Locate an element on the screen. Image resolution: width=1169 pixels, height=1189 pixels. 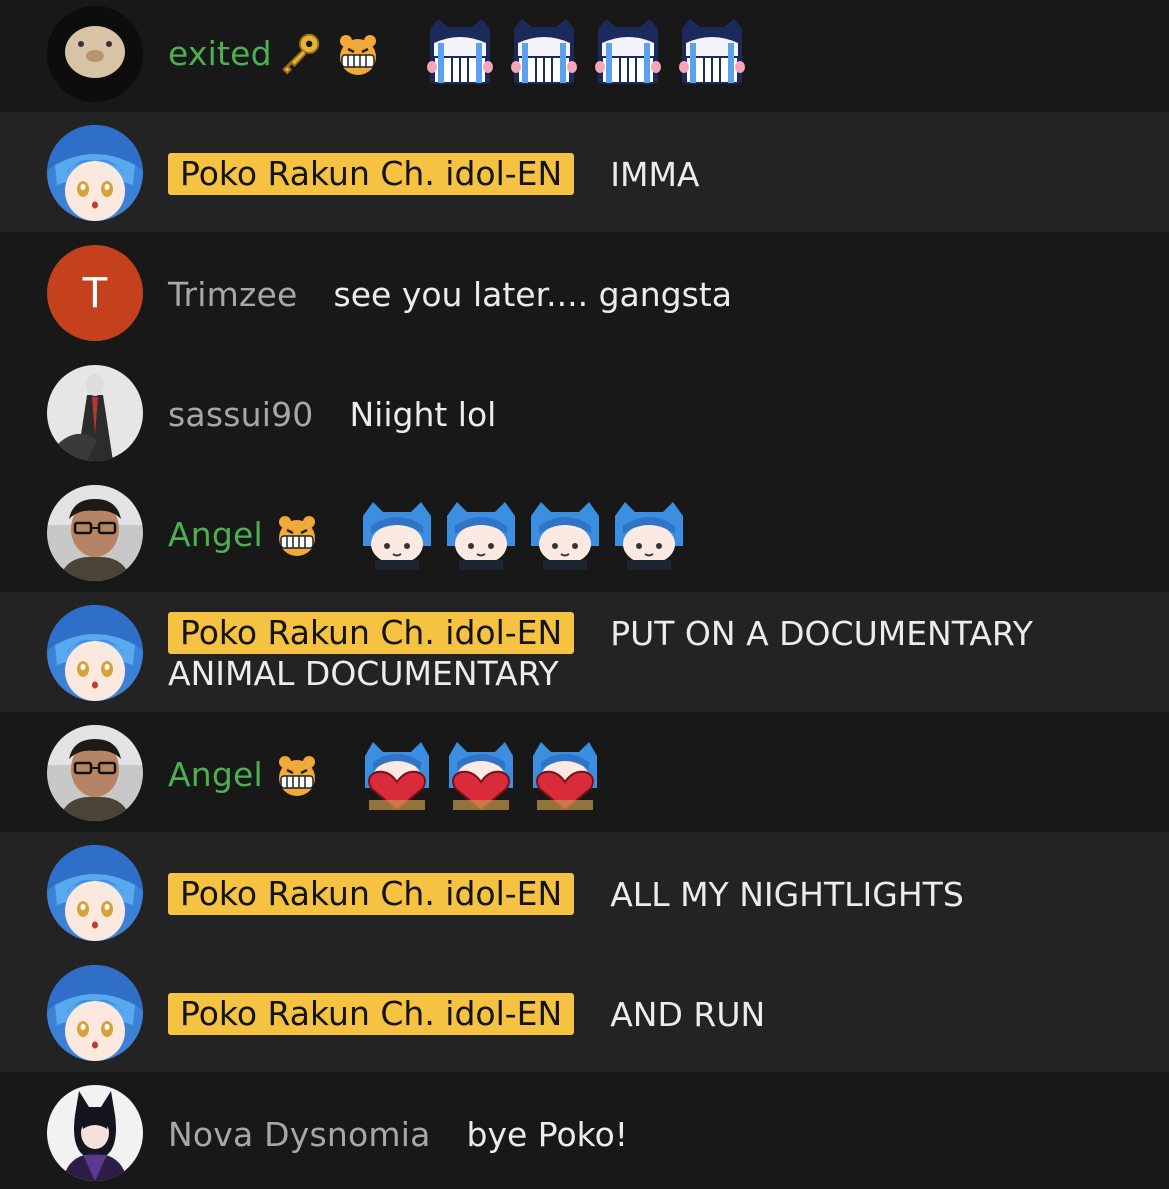
chat-message: exited is located at coordinates (584, 56).